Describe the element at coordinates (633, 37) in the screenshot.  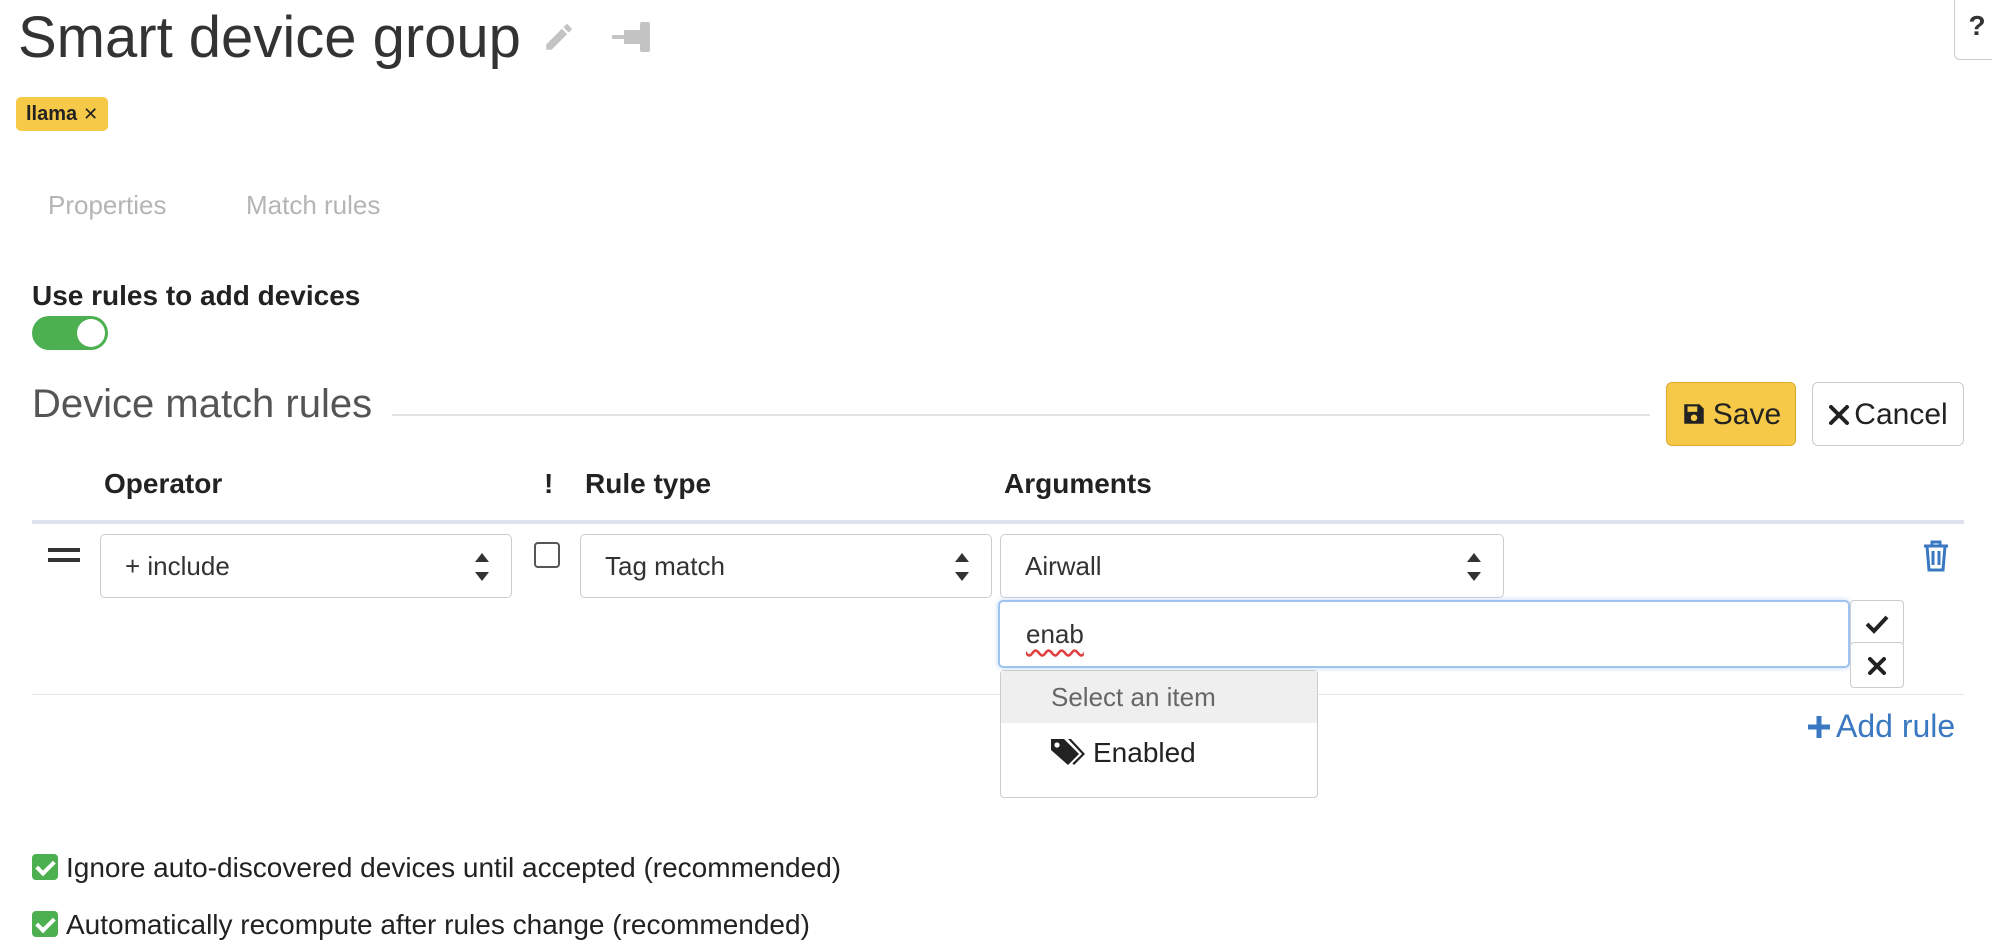
I see `pin-icon` at that location.